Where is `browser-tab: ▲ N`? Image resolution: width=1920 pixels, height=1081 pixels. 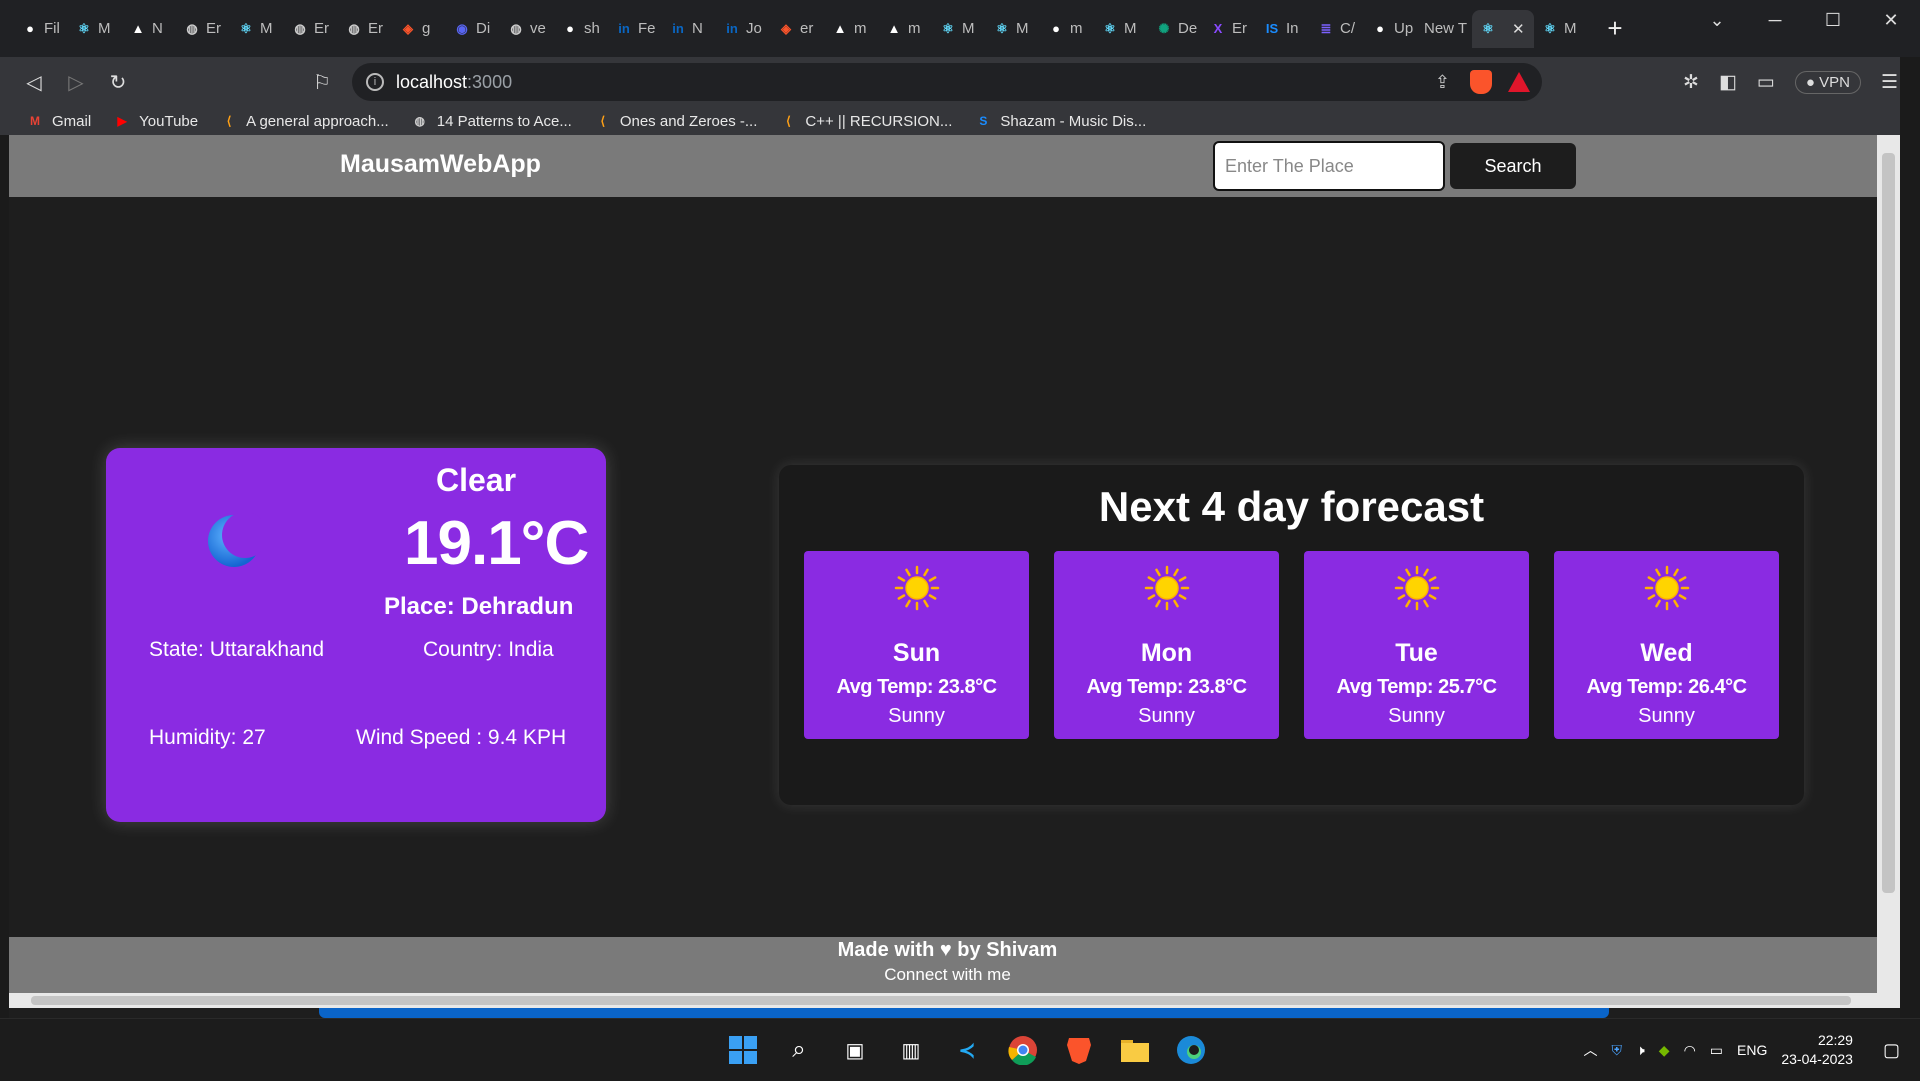 browser-tab: ▲ N is located at coordinates (149, 29).